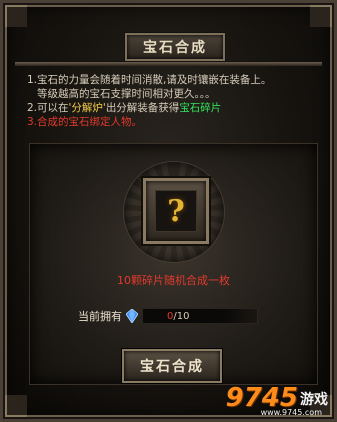 The height and width of the screenshot is (422, 337). What do you see at coordinates (126, 94) in the screenshot?
I see `description-line-2: 等级越高的宝石支撑时间相对更久。。。` at bounding box center [126, 94].